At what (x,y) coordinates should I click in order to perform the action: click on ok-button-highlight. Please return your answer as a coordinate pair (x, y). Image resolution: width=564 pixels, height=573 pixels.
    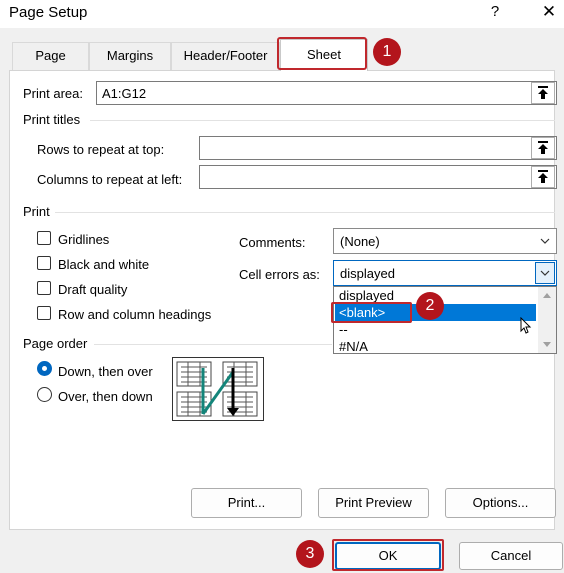
    Looking at the image, I should click on (388, 555).